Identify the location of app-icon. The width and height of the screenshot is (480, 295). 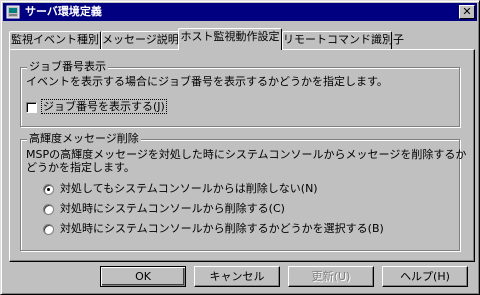
(13, 12).